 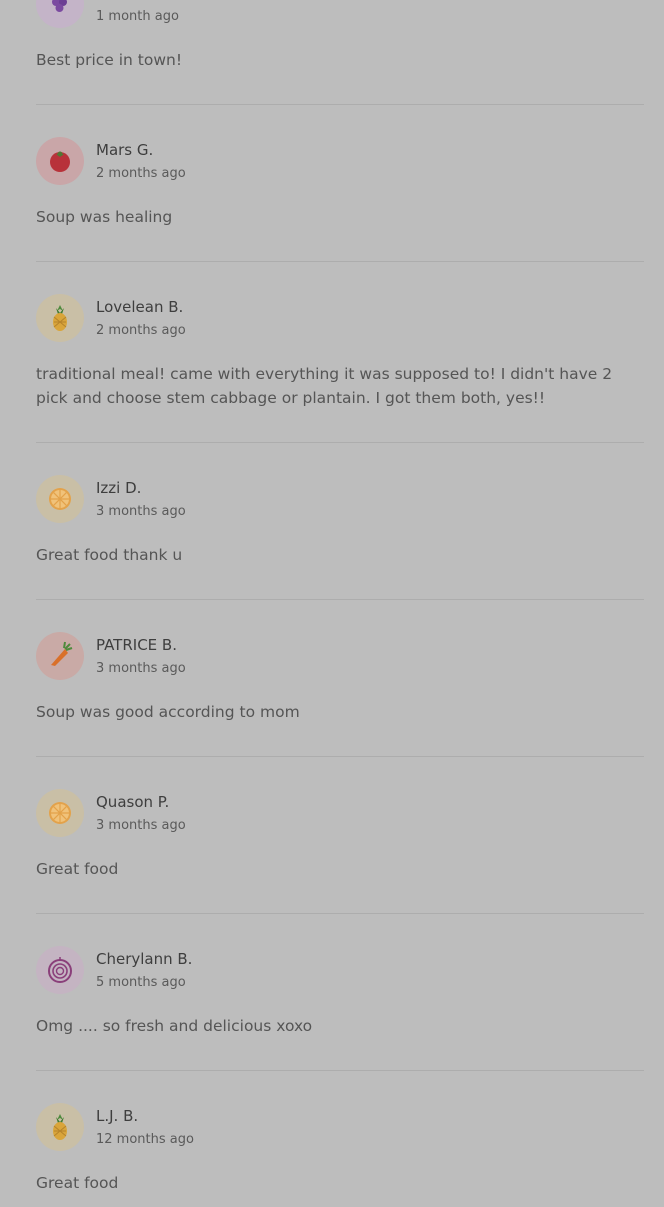 What do you see at coordinates (109, 555) in the screenshot?
I see `review-text: Great food thank u` at bounding box center [109, 555].